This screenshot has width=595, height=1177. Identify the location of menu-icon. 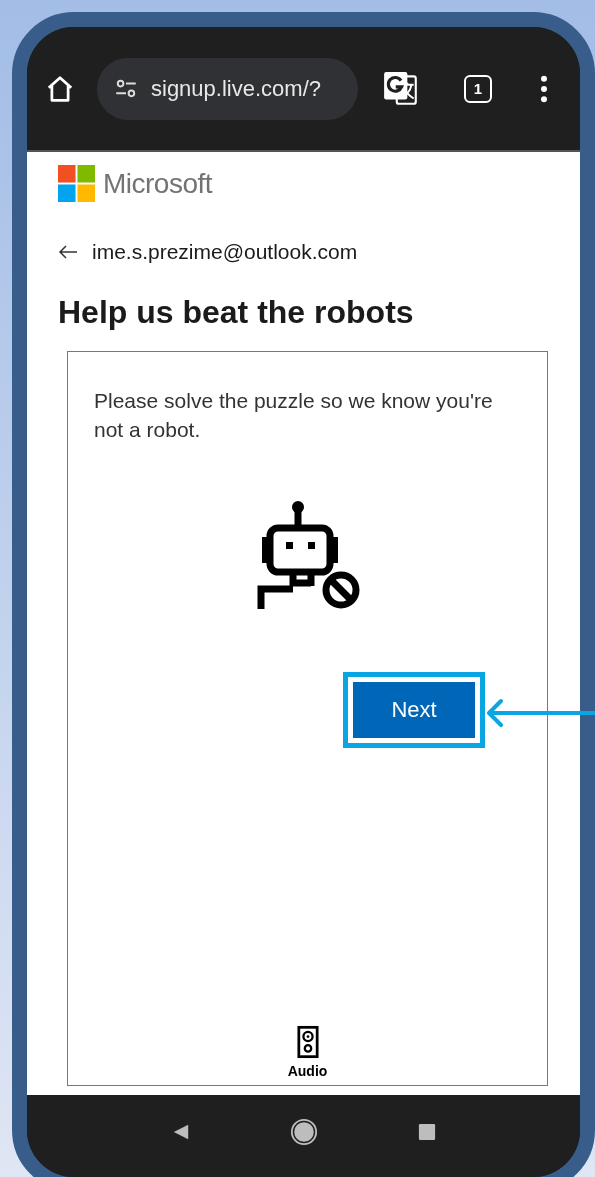
(544, 88).